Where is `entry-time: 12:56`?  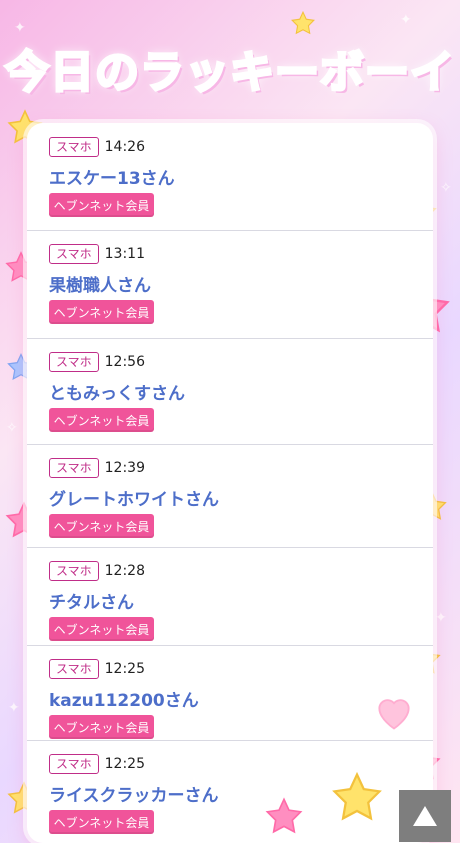
entry-time: 12:56 is located at coordinates (124, 362).